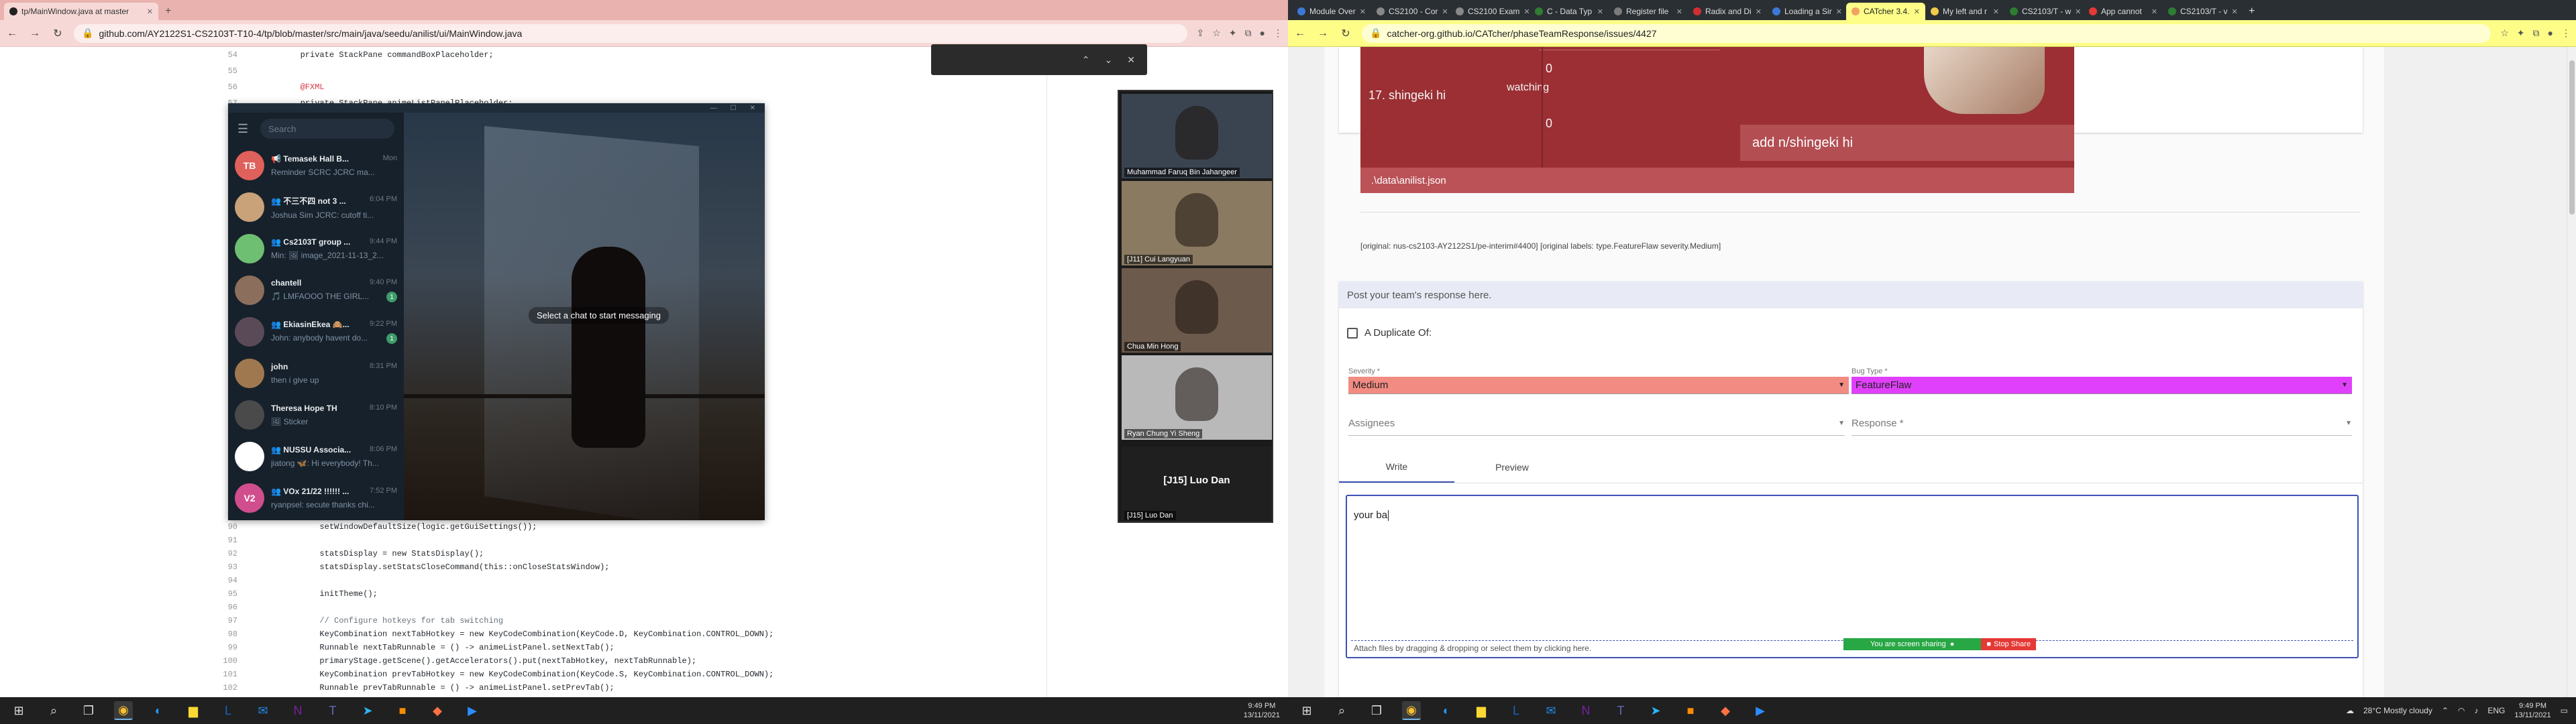  I want to click on chrome-icon: ◉, so click(1411, 710).